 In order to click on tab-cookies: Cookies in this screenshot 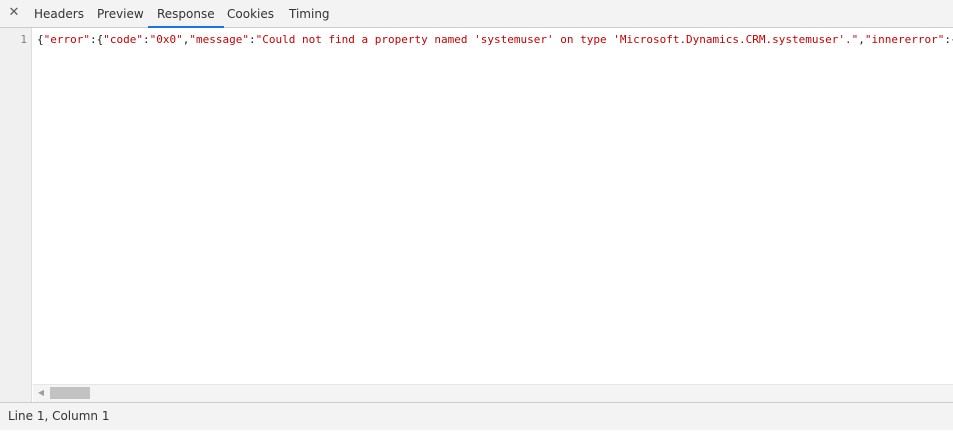, I will do `click(250, 13)`.